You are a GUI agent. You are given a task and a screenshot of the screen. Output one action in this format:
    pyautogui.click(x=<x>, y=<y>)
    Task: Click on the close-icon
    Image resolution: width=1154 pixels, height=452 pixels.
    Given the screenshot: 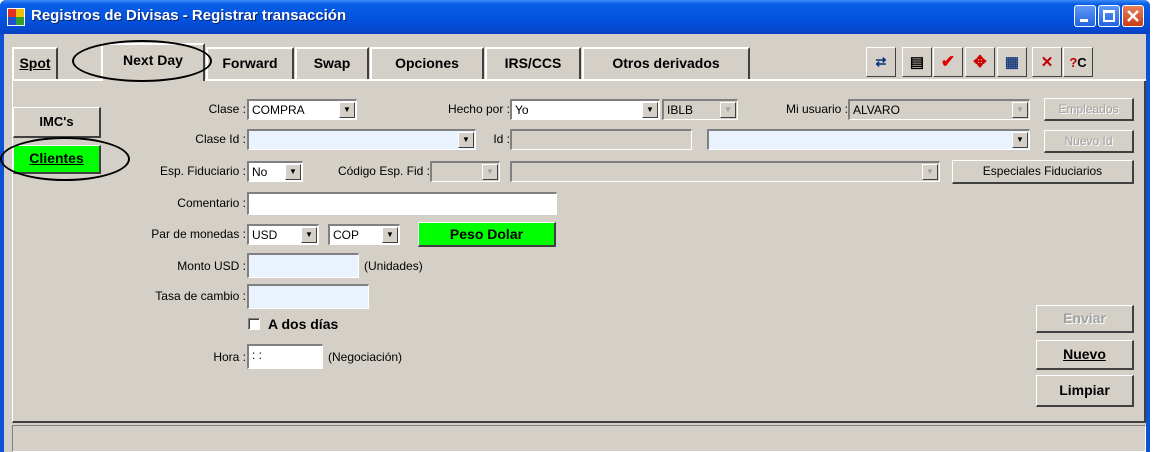 What is the action you would take?
    pyautogui.click(x=1133, y=16)
    